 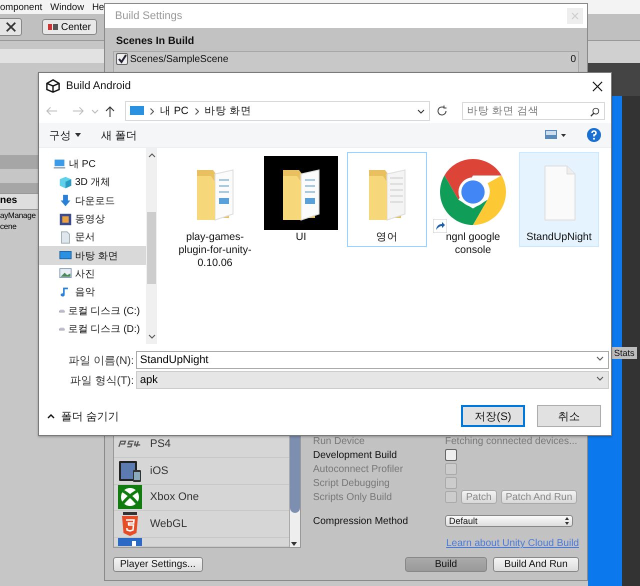 What do you see at coordinates (98, 7) in the screenshot?
I see `menu-item: He` at bounding box center [98, 7].